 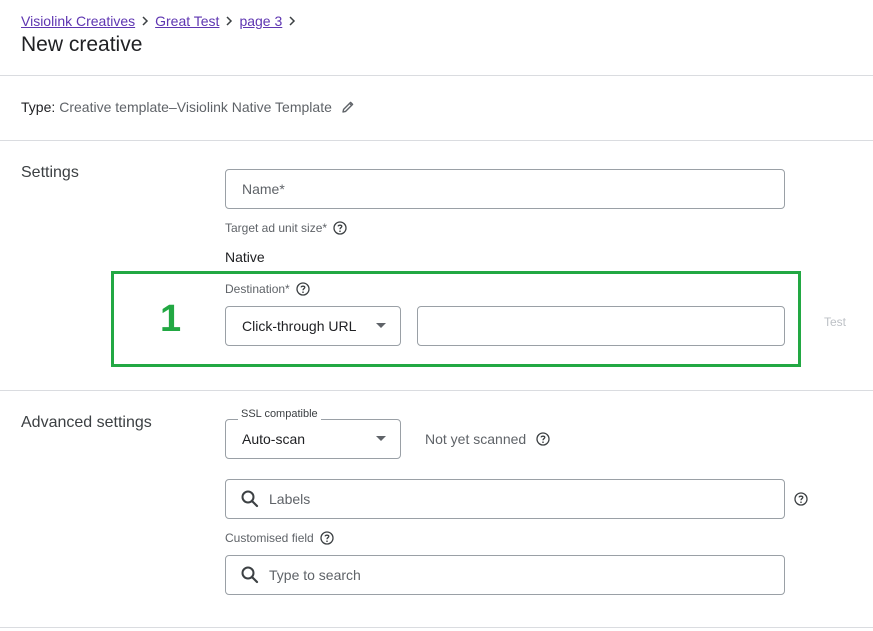 I want to click on type-label: Type:, so click(x=38, y=107).